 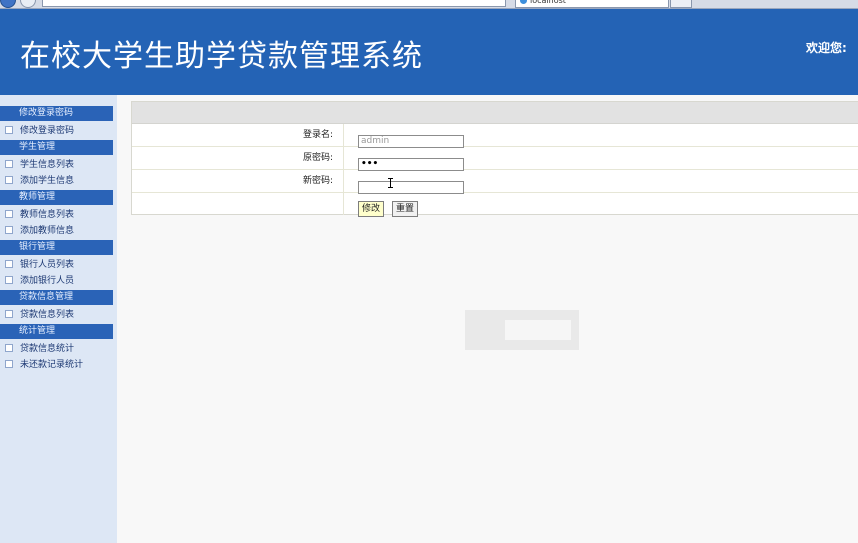 I want to click on actions-label-cell, so click(x=238, y=204).